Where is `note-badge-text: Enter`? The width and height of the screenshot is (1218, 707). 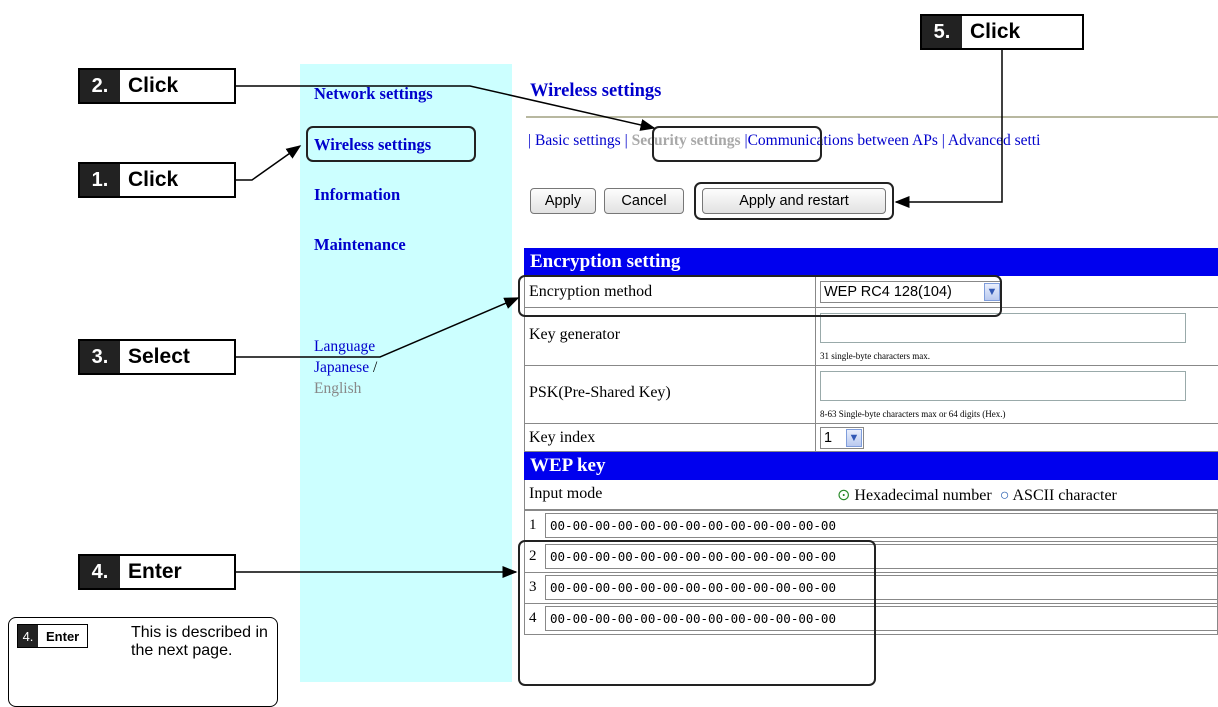
note-badge-text: Enter is located at coordinates (63, 636).